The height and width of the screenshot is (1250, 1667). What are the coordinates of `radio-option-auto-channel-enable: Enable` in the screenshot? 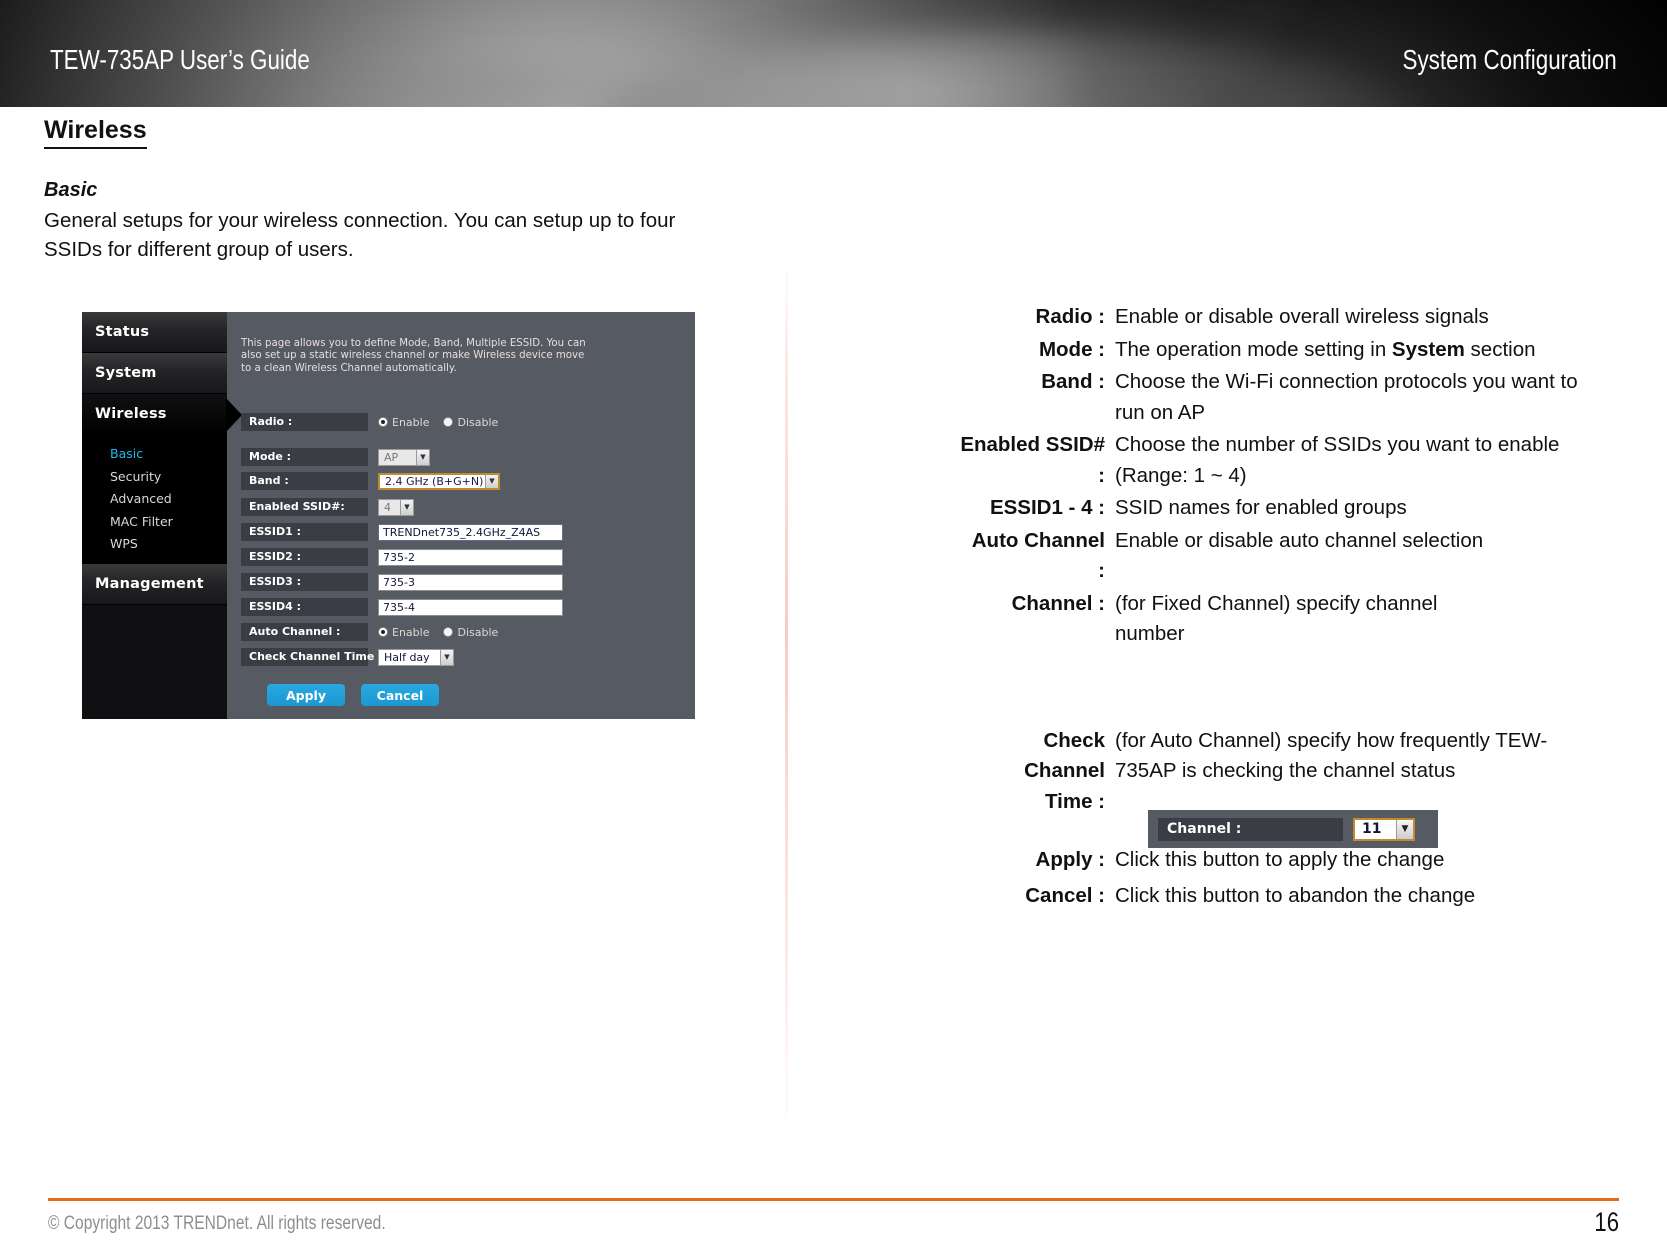 It's located at (403, 632).